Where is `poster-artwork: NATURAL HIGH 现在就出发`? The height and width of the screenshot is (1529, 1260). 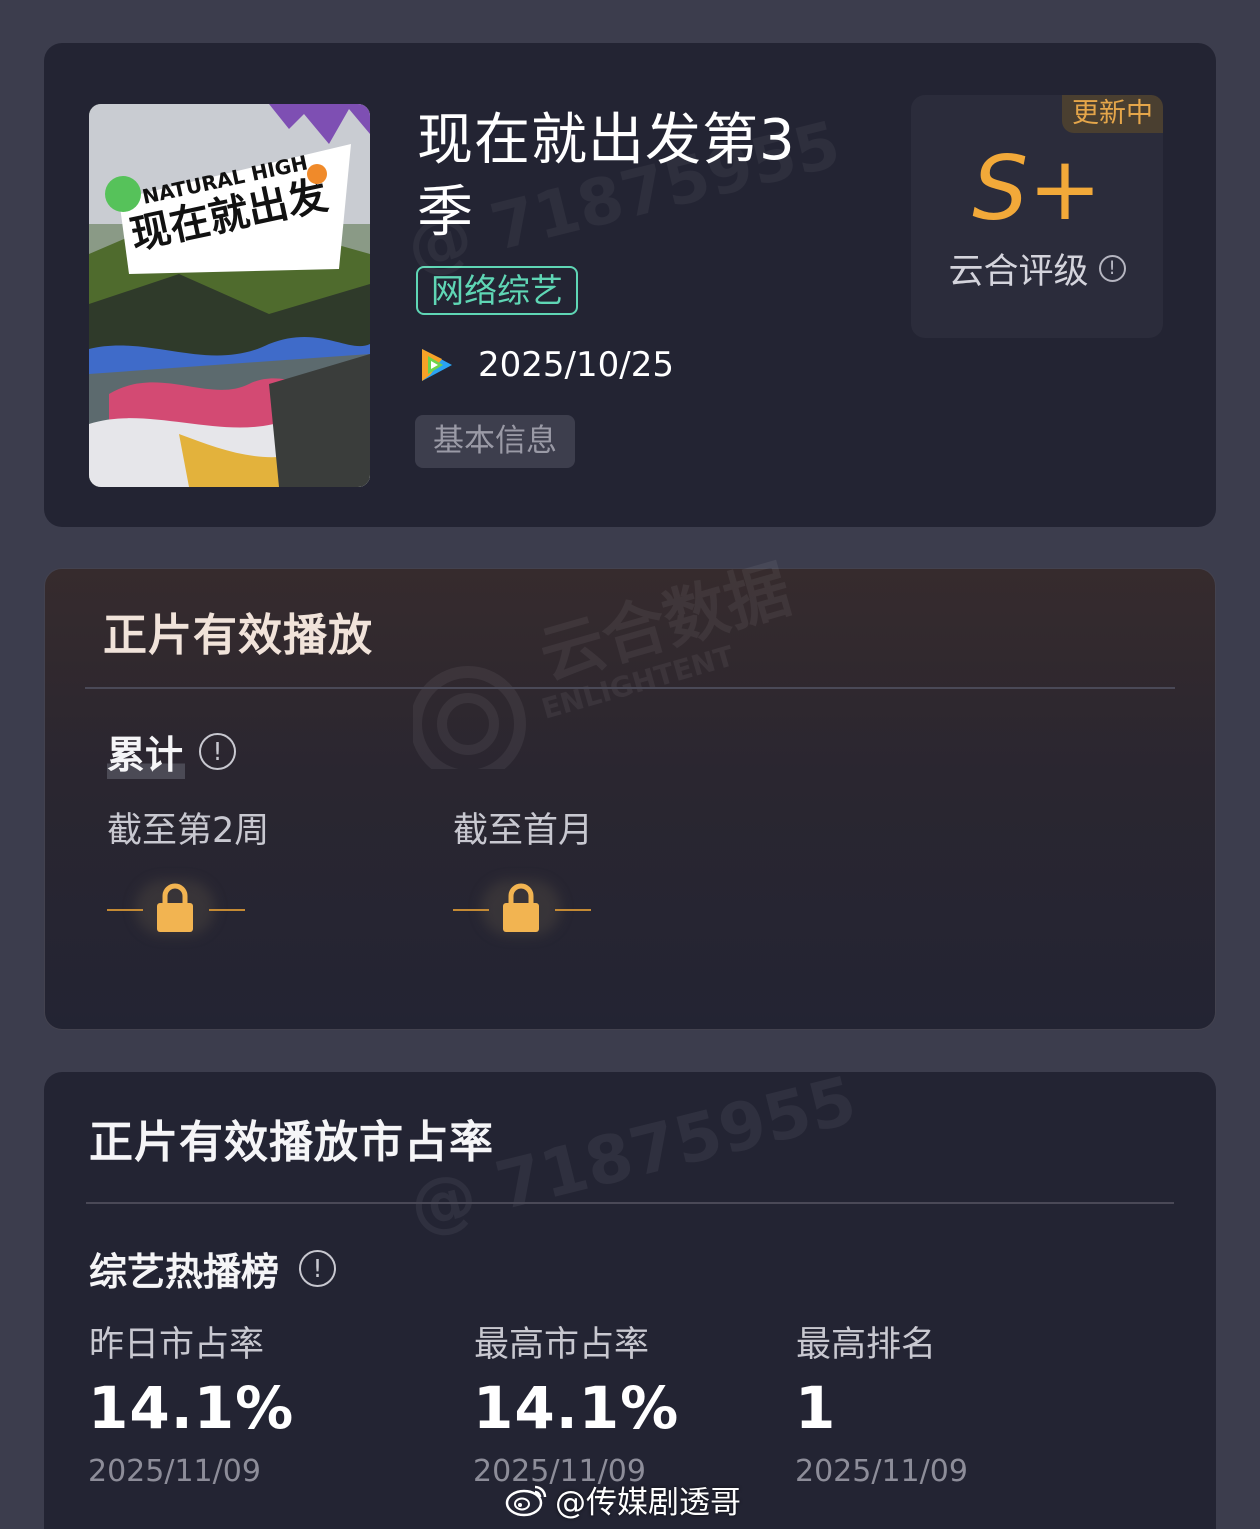 poster-artwork: NATURAL HIGH 现在就出发 is located at coordinates (229, 295).